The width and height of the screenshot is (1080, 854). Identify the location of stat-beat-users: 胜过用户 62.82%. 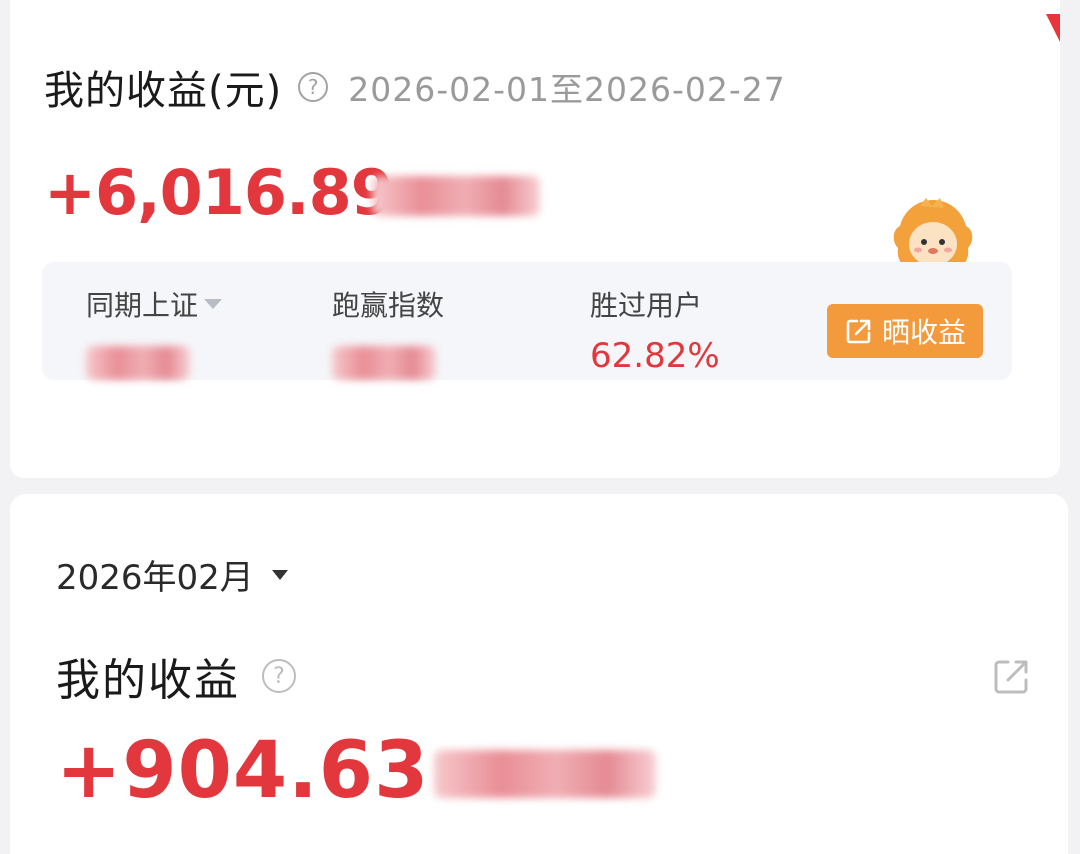
(655, 330).